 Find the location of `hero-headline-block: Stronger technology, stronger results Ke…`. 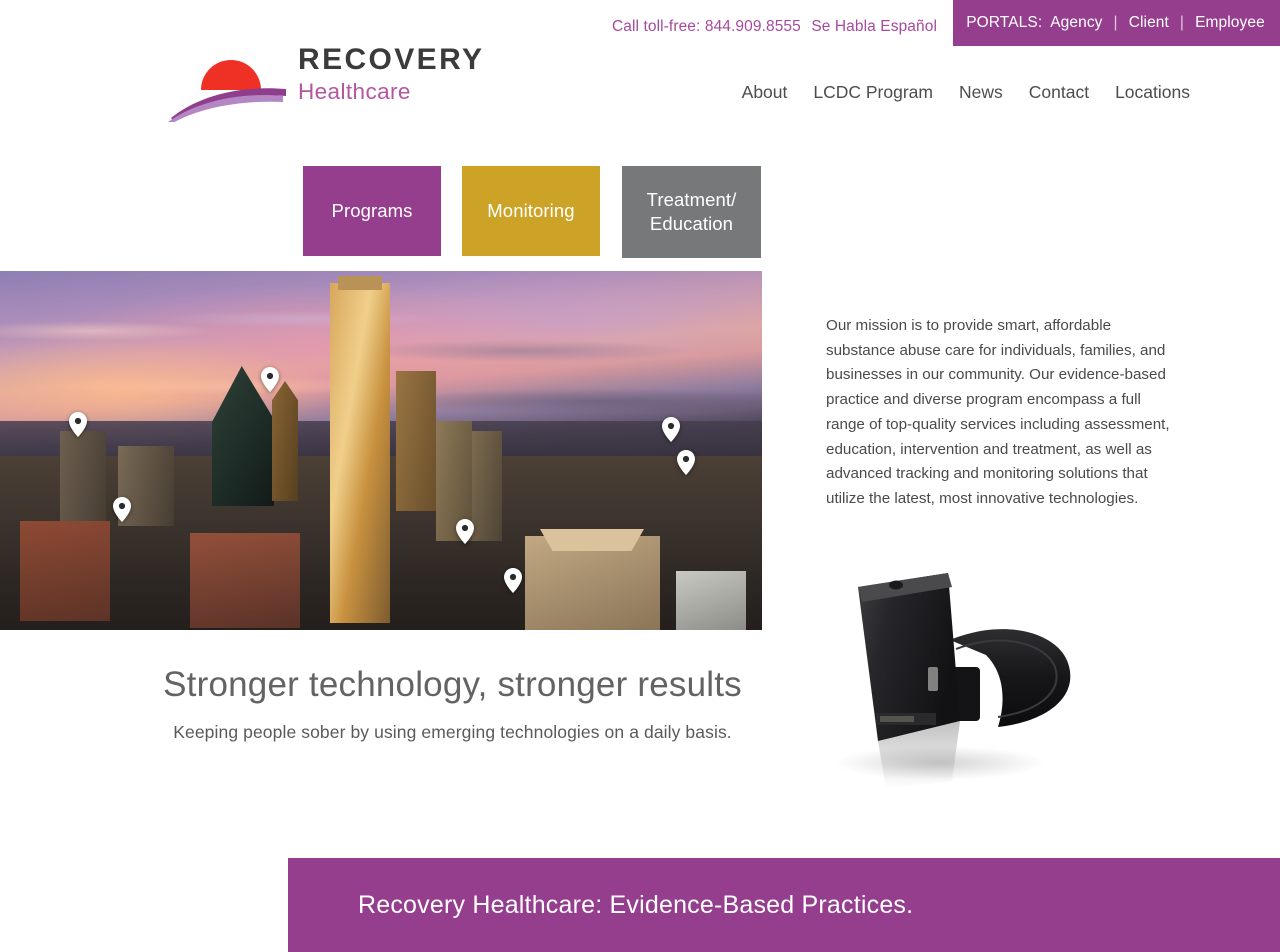

hero-headline-block: Stronger technology, stronger results Ke… is located at coordinates (452, 704).